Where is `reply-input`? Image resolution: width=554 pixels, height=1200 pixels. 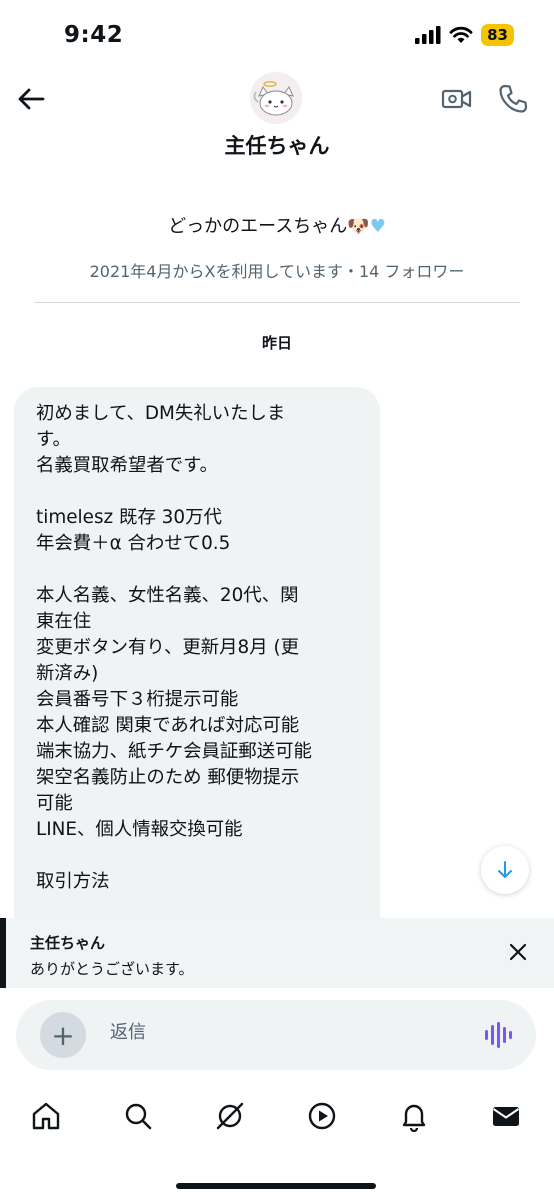
reply-input is located at coordinates (280, 1032).